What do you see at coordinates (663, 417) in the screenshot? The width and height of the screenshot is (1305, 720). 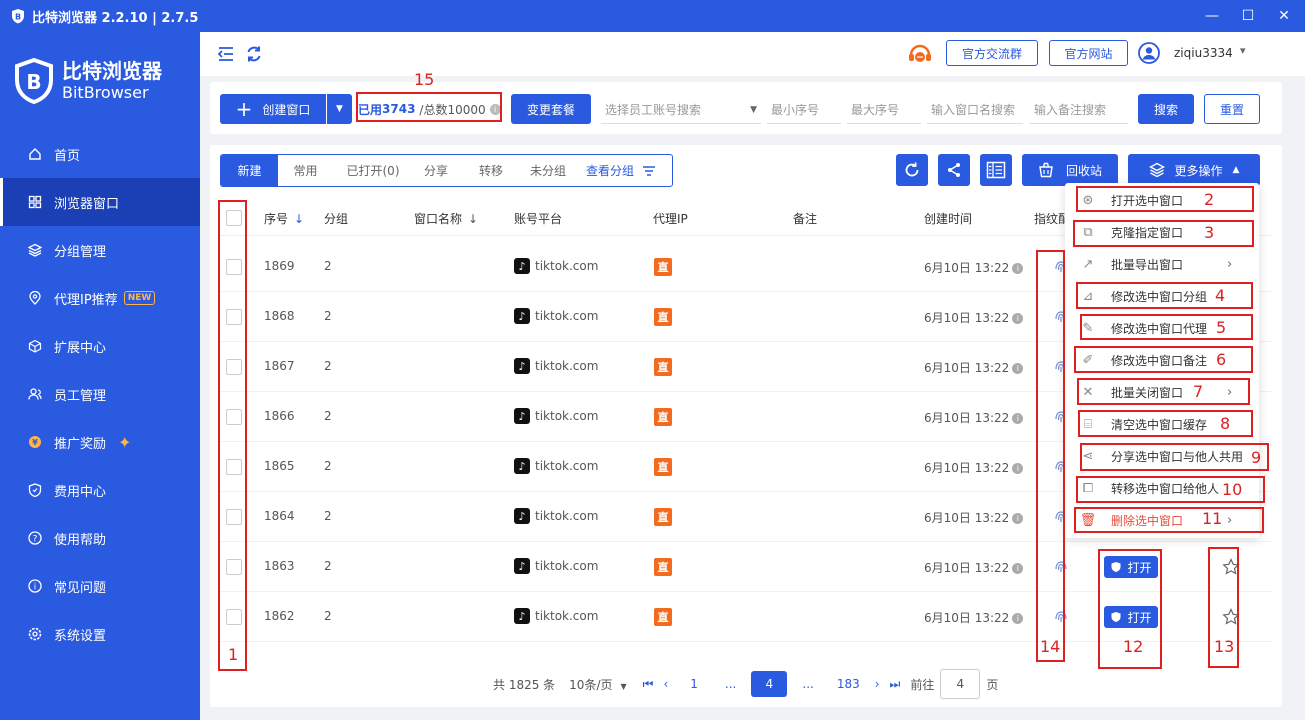 I see `proxy-direct-badge: 直` at bounding box center [663, 417].